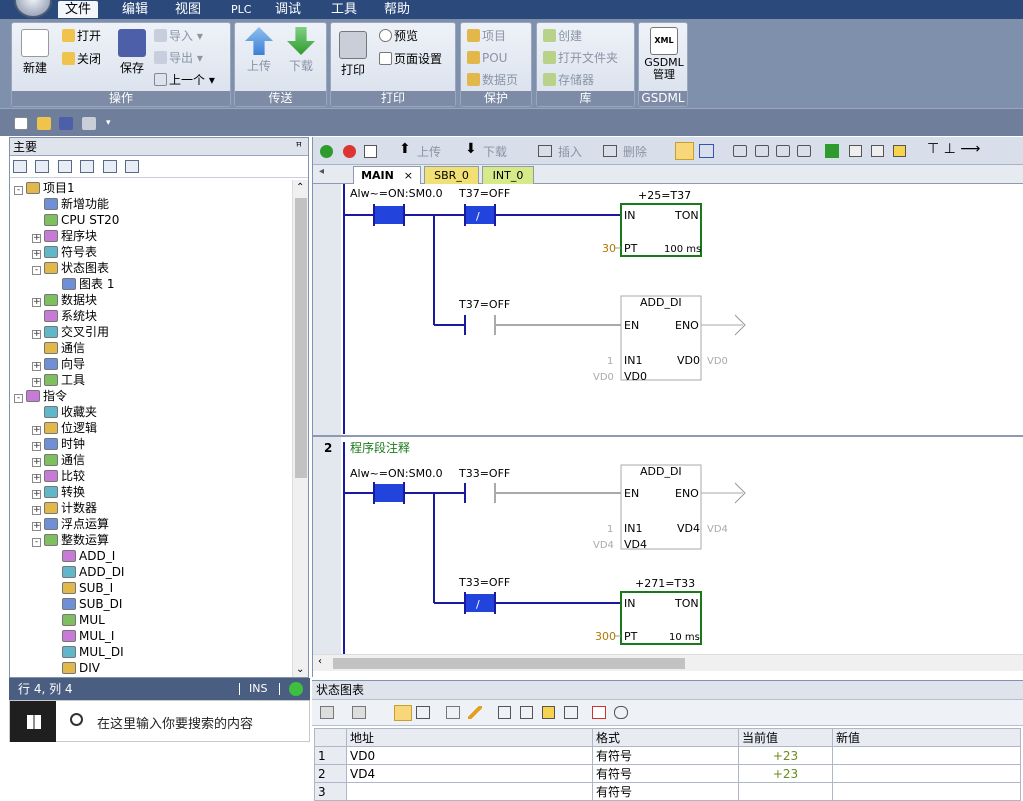 This screenshot has width=1023, height=801. Describe the element at coordinates (300, 428) in the screenshot. I see `tree-scrollbar: ⌃ ⌄` at that location.